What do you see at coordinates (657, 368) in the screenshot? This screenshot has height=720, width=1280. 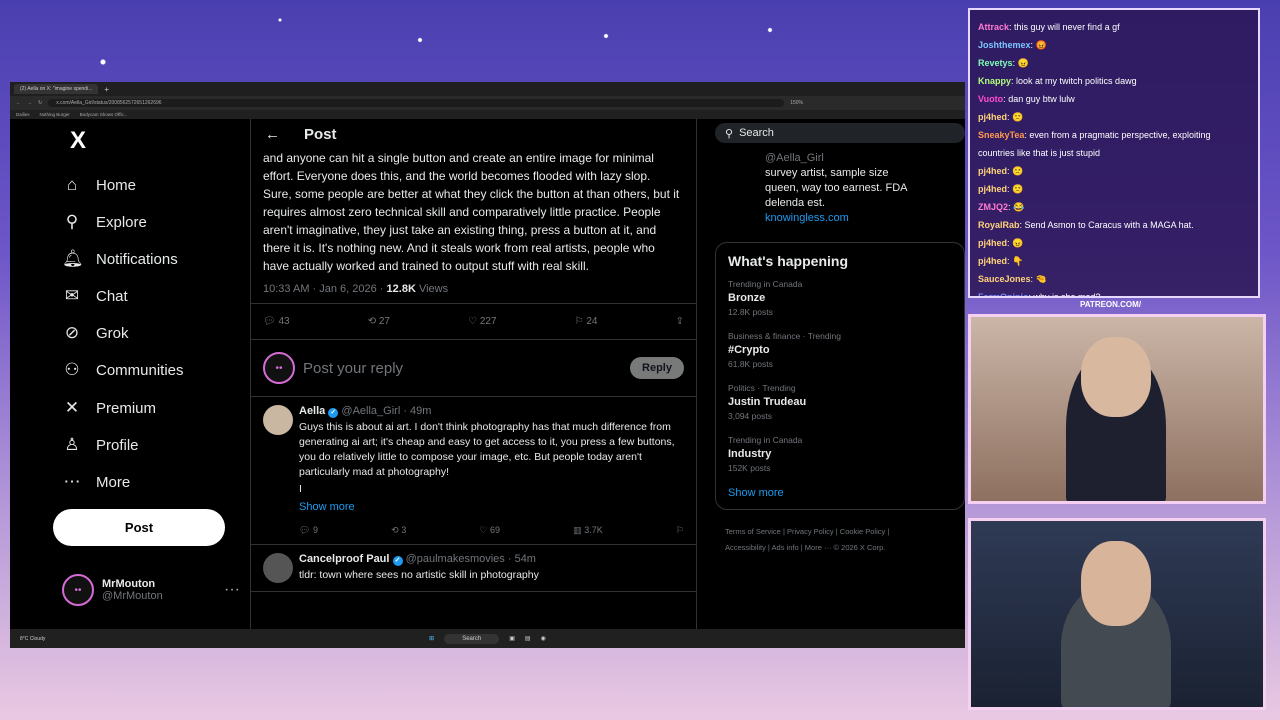 I see `reply-button: Reply` at bounding box center [657, 368].